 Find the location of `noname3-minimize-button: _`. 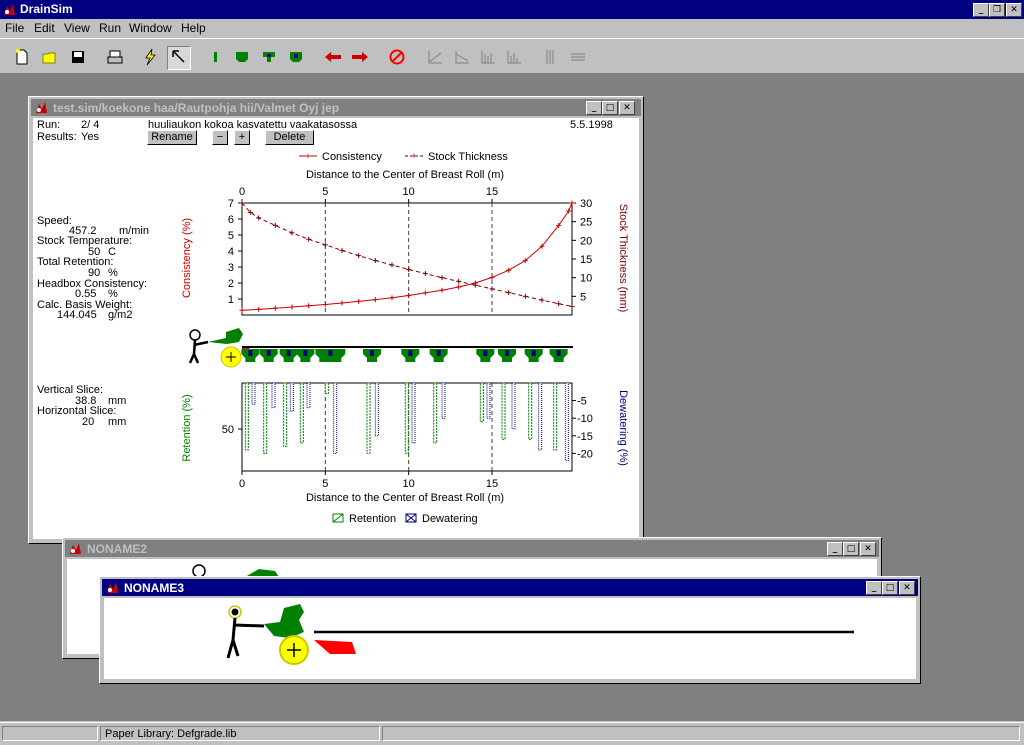

noname3-minimize-button: _ is located at coordinates (874, 588).